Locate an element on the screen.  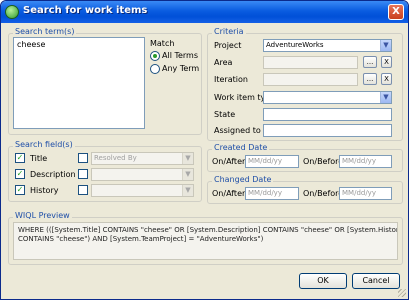
cancel-button: Cancel is located at coordinates (376, 281).